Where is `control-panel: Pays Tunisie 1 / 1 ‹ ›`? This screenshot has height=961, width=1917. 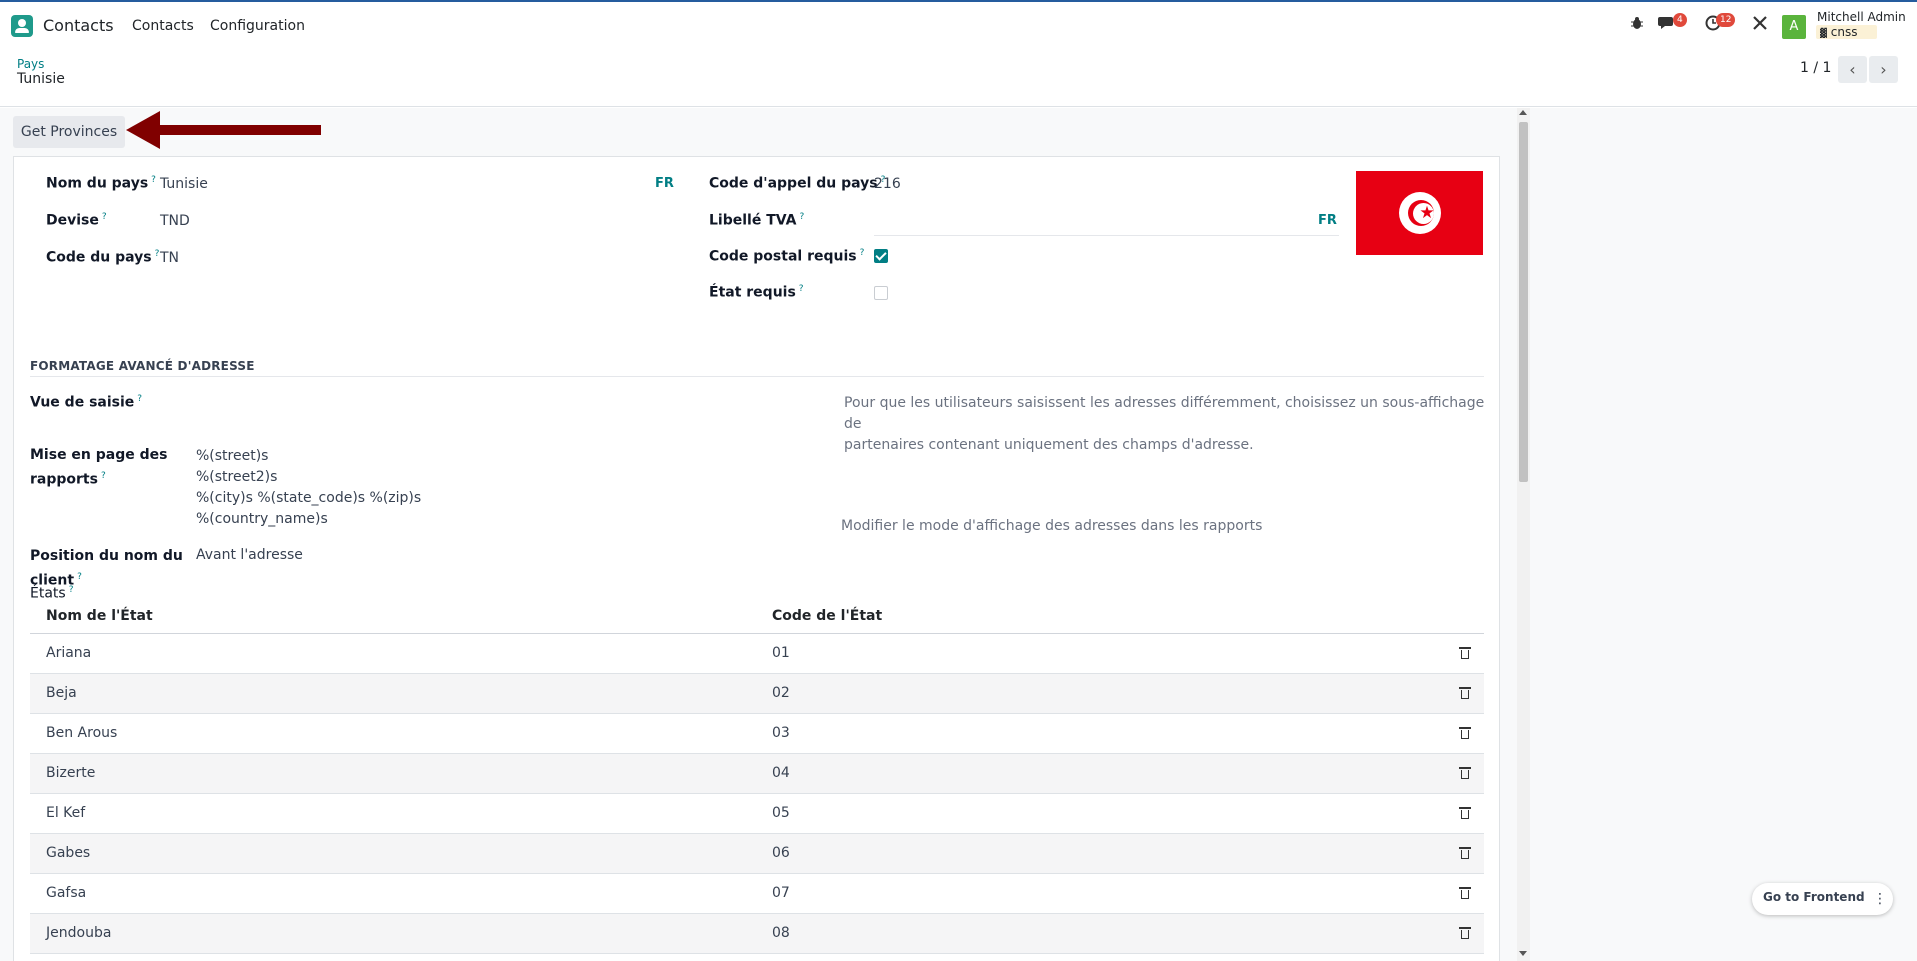
control-panel: Pays Tunisie 1 / 1 ‹ › is located at coordinates (958, 77).